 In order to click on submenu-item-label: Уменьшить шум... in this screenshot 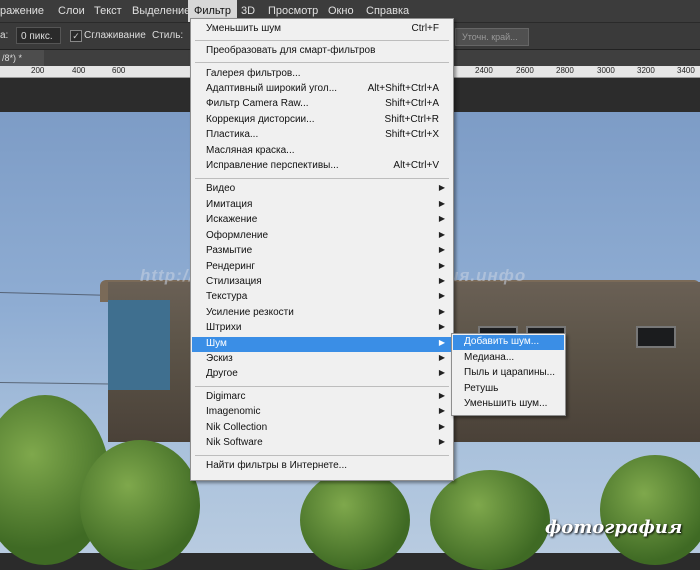, I will do `click(506, 403)`.